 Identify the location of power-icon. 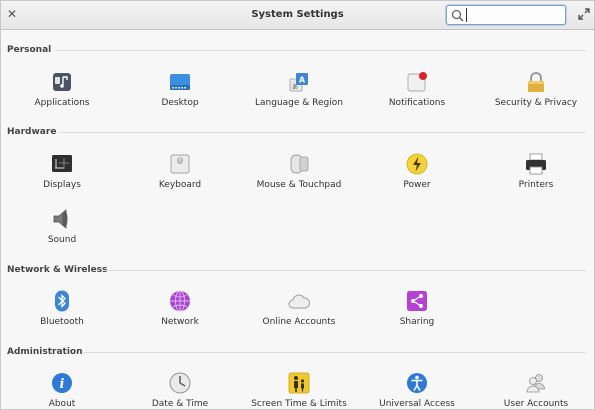
(417, 164).